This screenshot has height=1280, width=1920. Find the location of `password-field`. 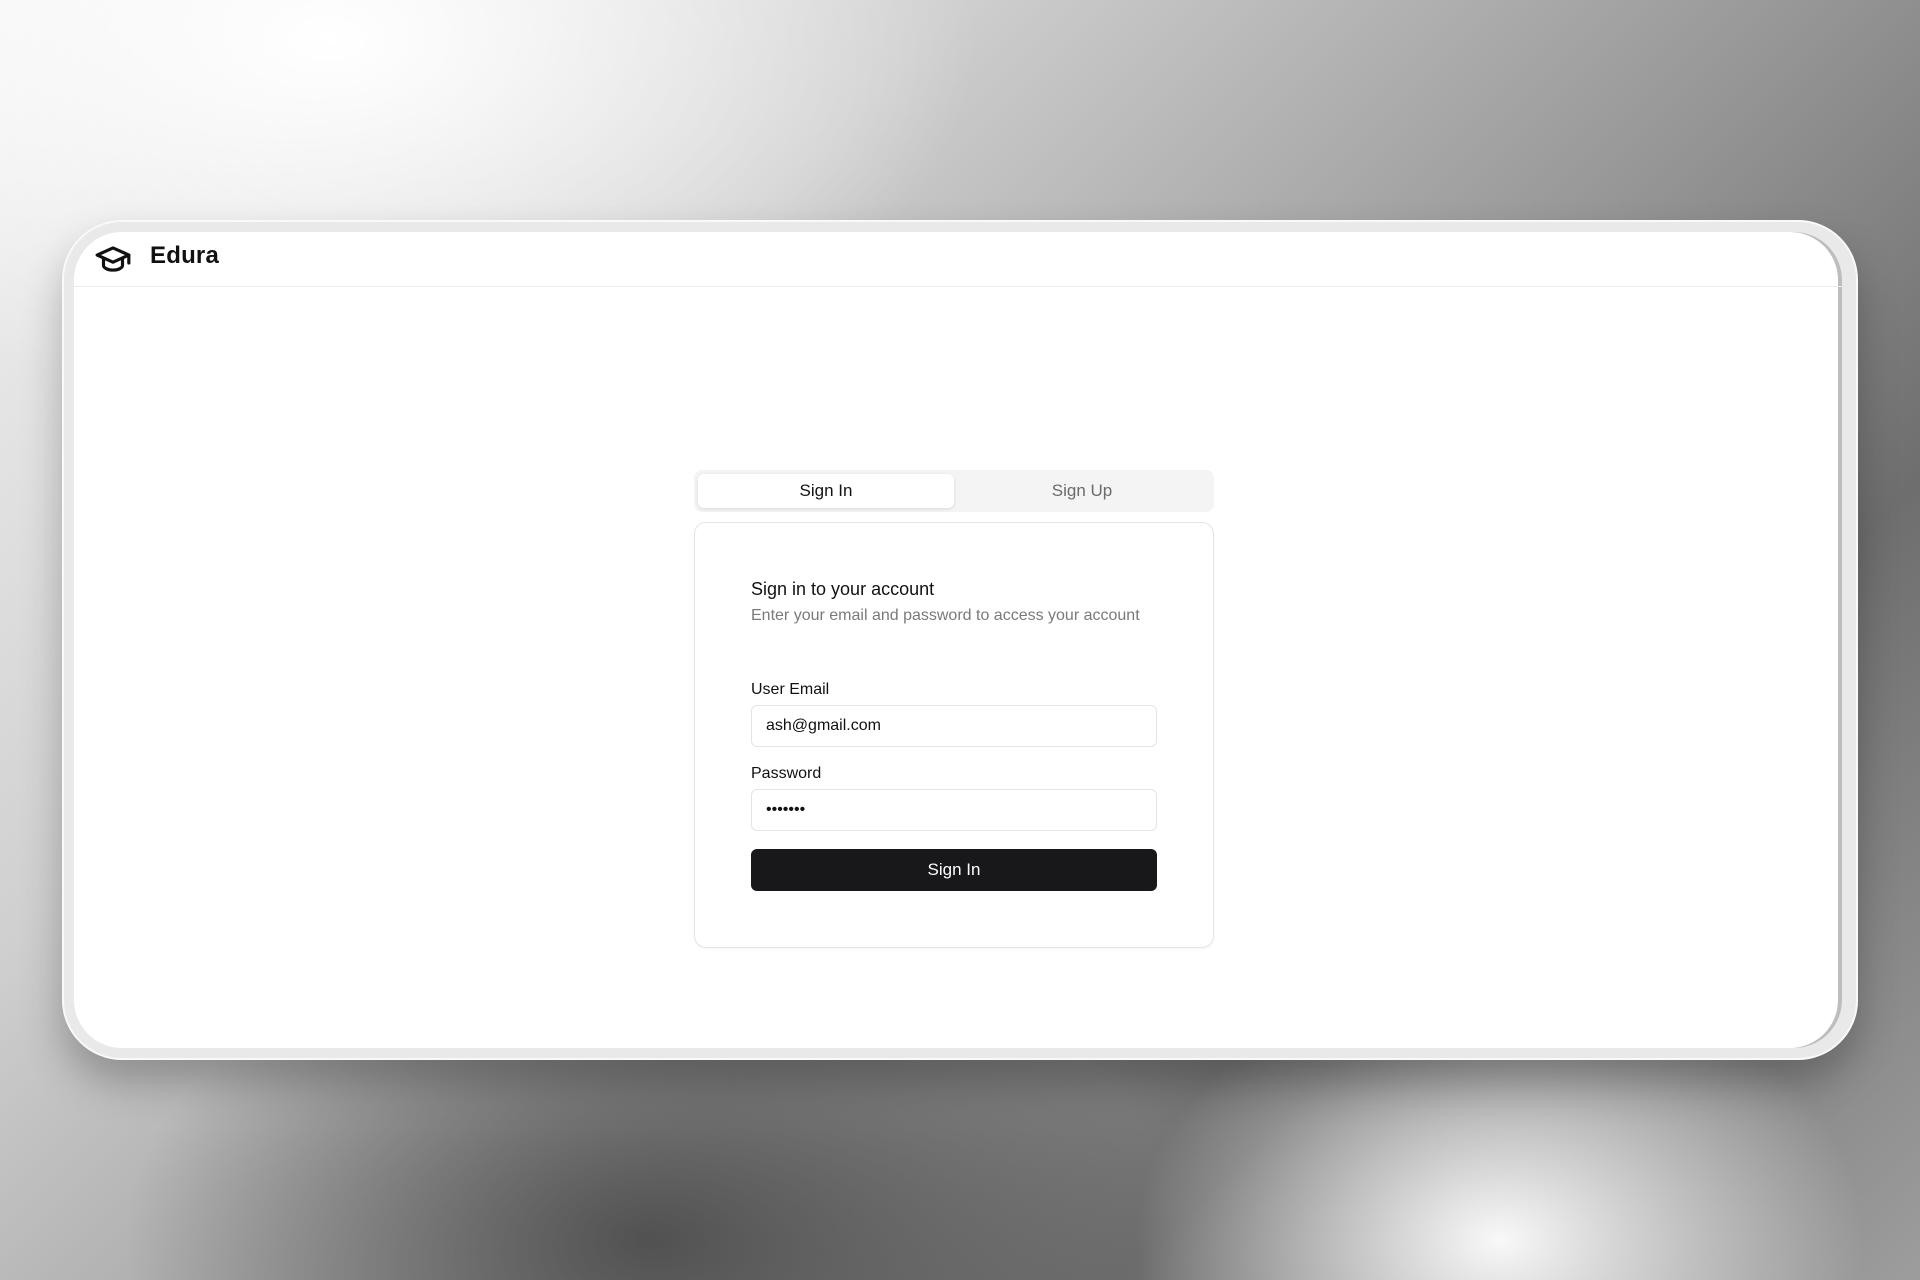

password-field is located at coordinates (954, 810).